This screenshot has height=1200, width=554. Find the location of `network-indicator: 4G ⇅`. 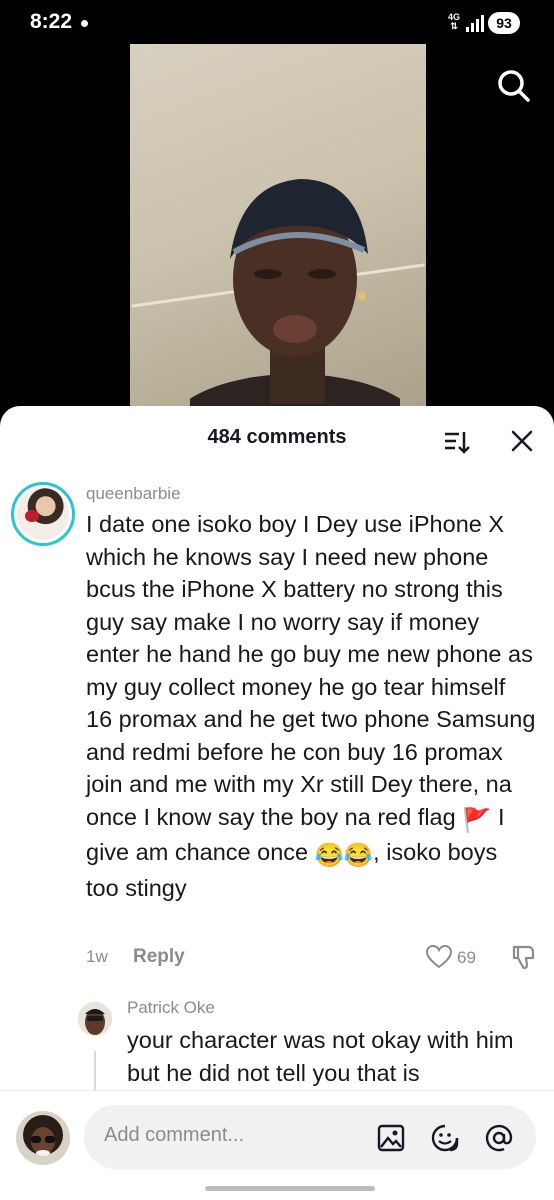

network-indicator: 4G ⇅ is located at coordinates (454, 21).